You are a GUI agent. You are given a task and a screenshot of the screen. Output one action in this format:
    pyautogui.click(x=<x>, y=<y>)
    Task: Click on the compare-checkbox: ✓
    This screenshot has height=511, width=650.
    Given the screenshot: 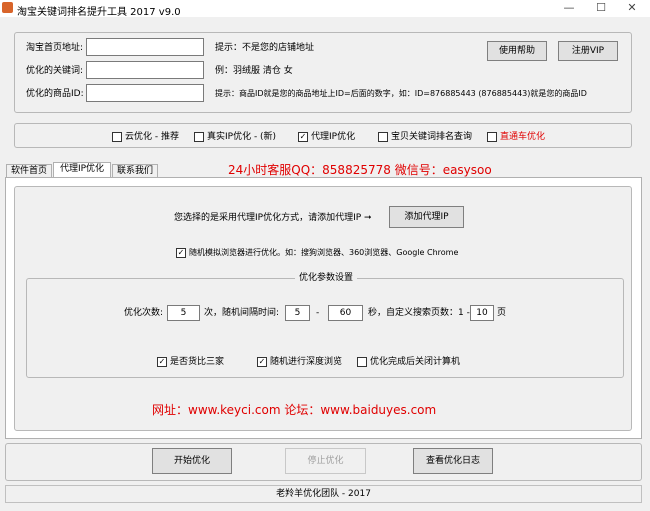 What is the action you would take?
    pyautogui.click(x=162, y=362)
    